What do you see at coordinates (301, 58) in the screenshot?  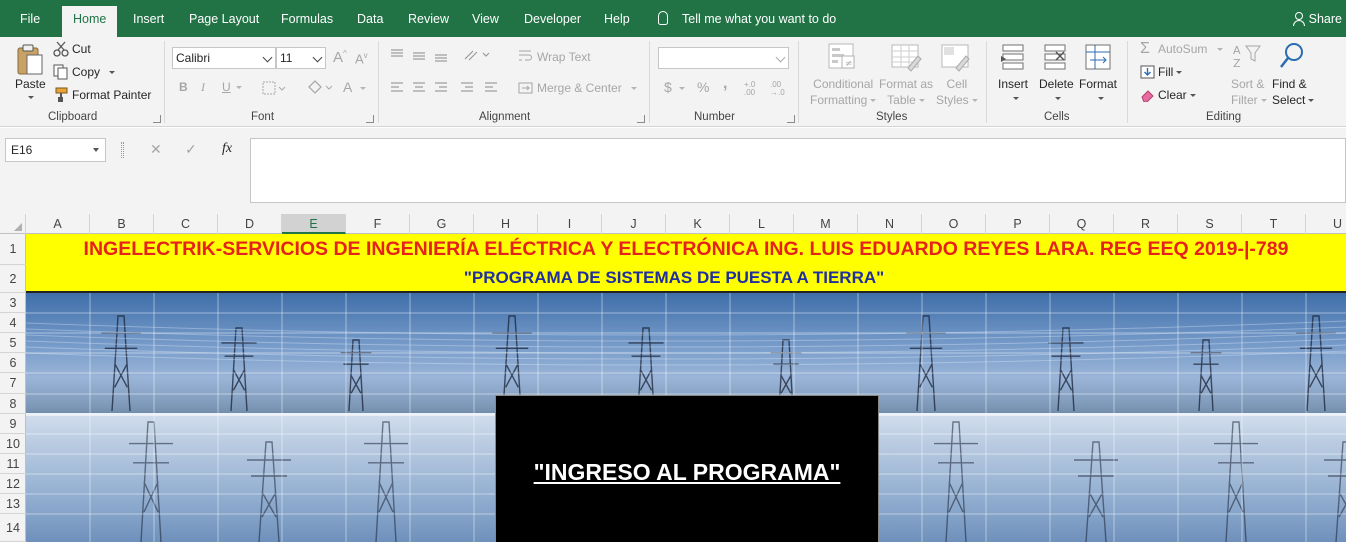 I see `font-size-select: 11` at bounding box center [301, 58].